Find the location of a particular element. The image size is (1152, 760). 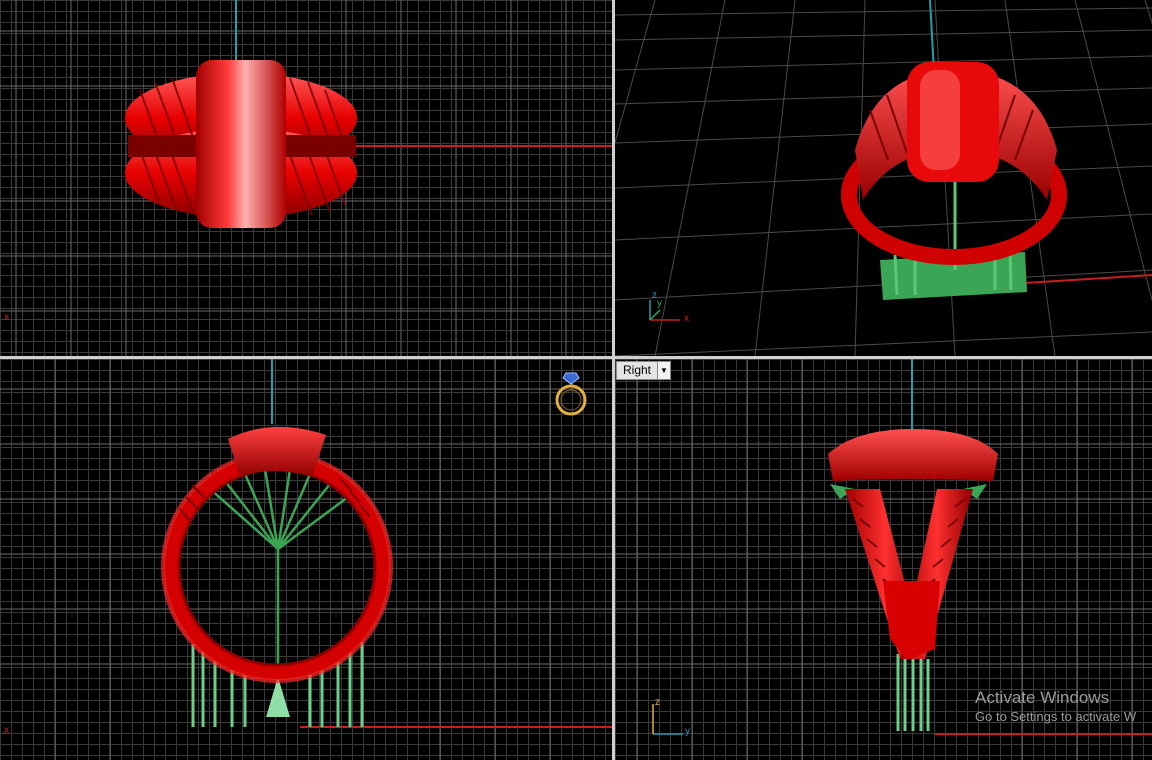

ring-model-top is located at coordinates (241, 144).